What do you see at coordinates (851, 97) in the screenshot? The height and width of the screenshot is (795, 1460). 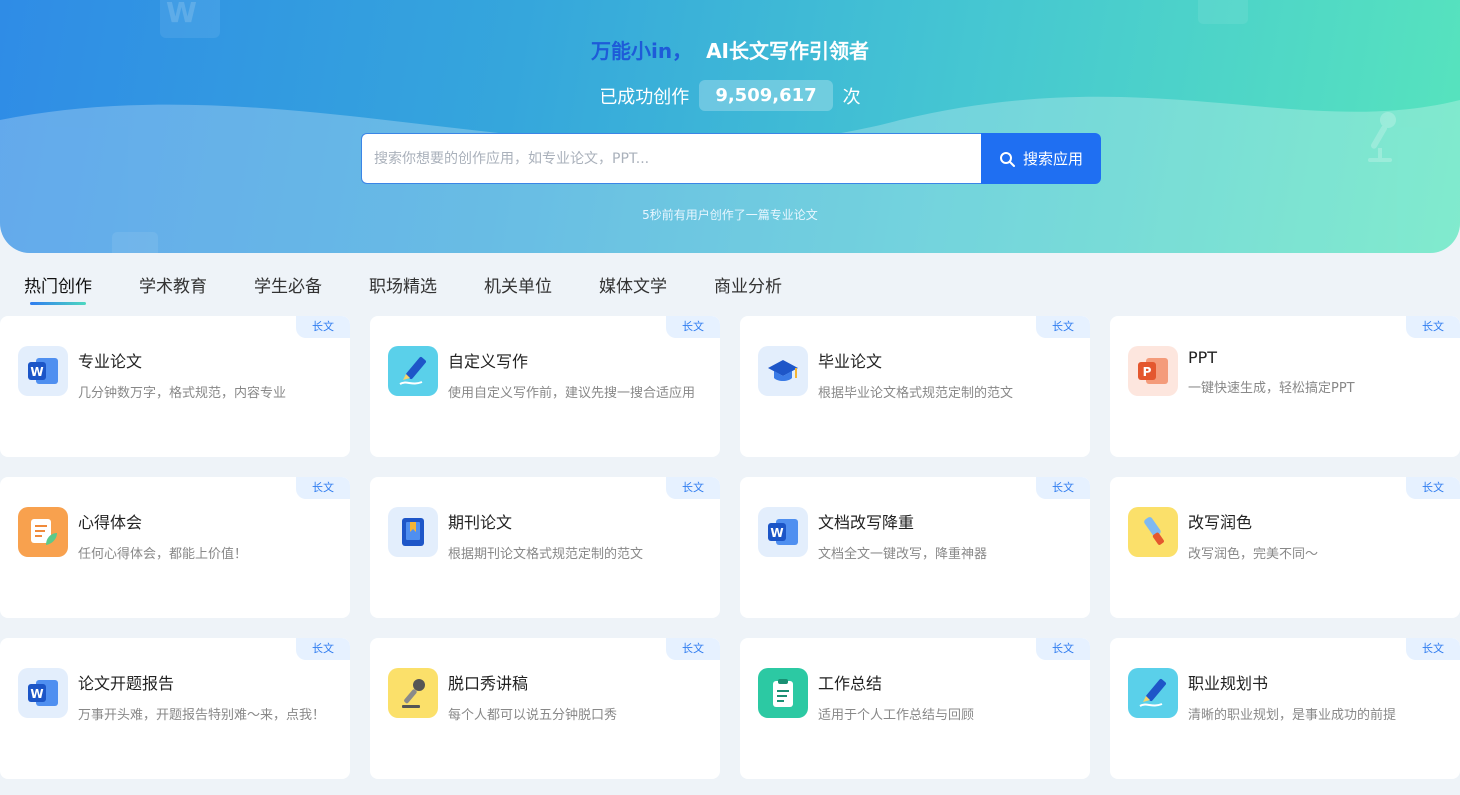 I see `count-suffix: 次` at bounding box center [851, 97].